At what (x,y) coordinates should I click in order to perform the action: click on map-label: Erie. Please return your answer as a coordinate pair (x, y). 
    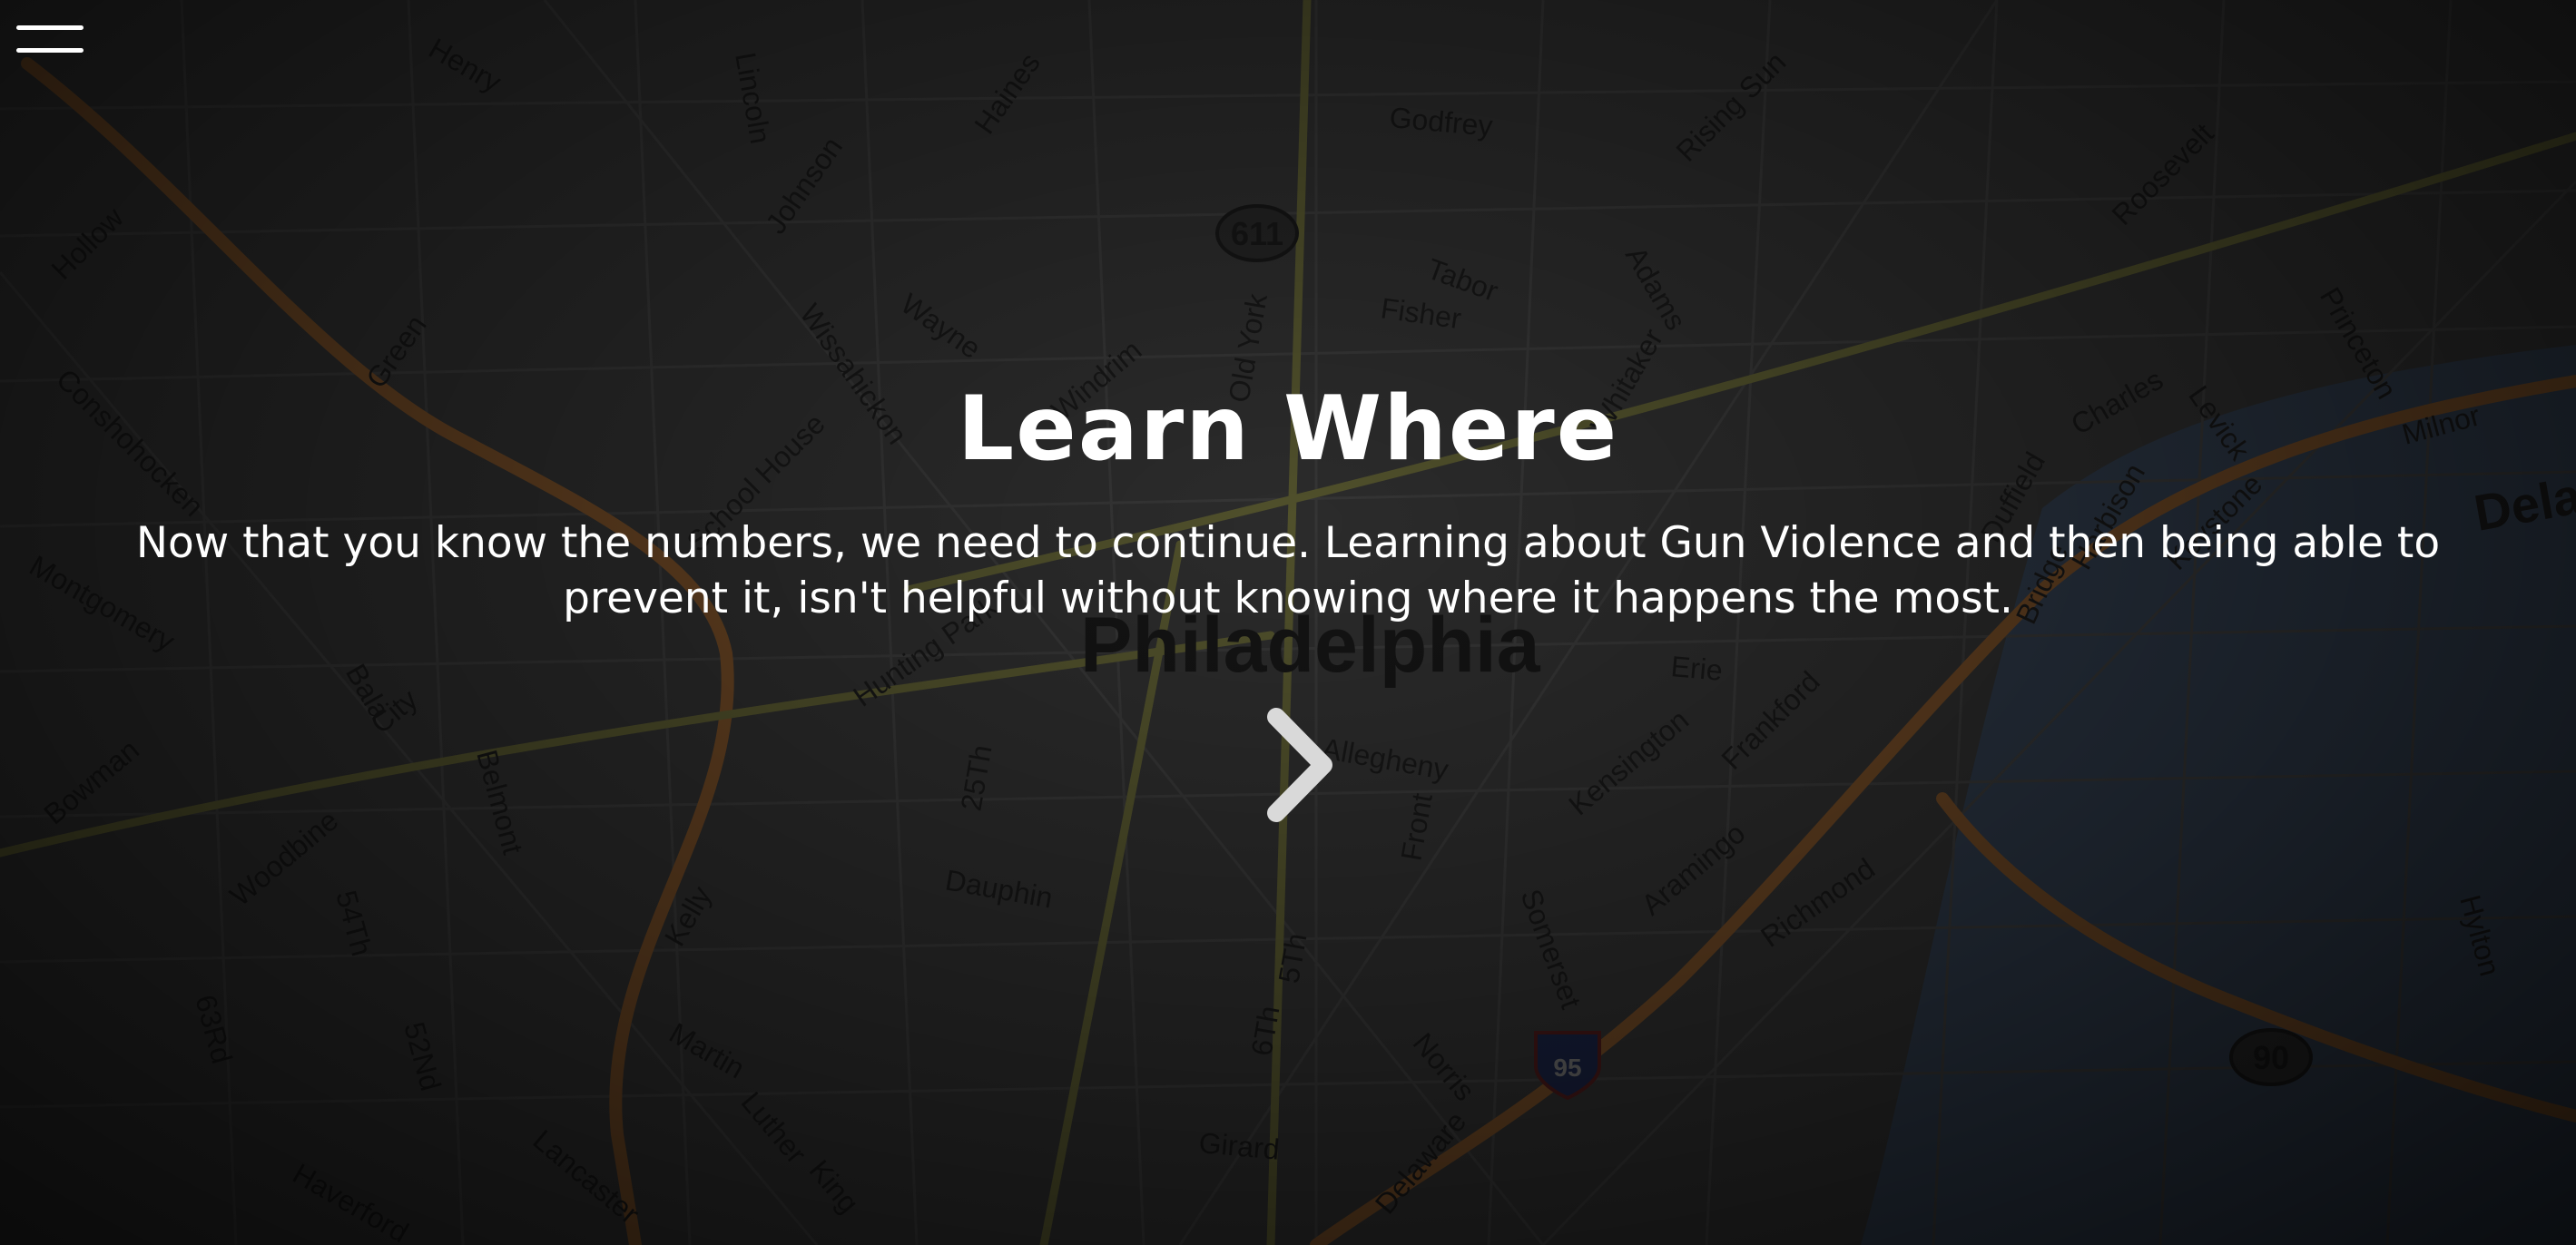
    Looking at the image, I should click on (1696, 668).